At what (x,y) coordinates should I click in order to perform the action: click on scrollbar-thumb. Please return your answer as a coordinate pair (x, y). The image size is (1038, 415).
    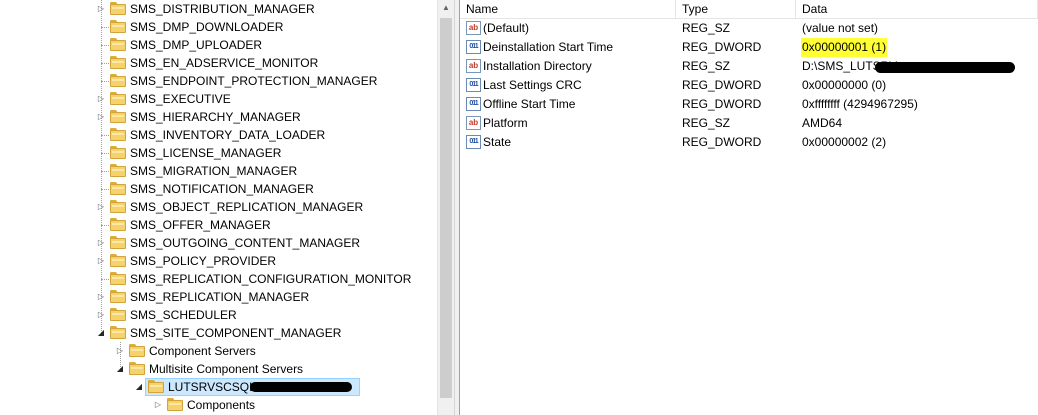
    Looking at the image, I should click on (446, 208).